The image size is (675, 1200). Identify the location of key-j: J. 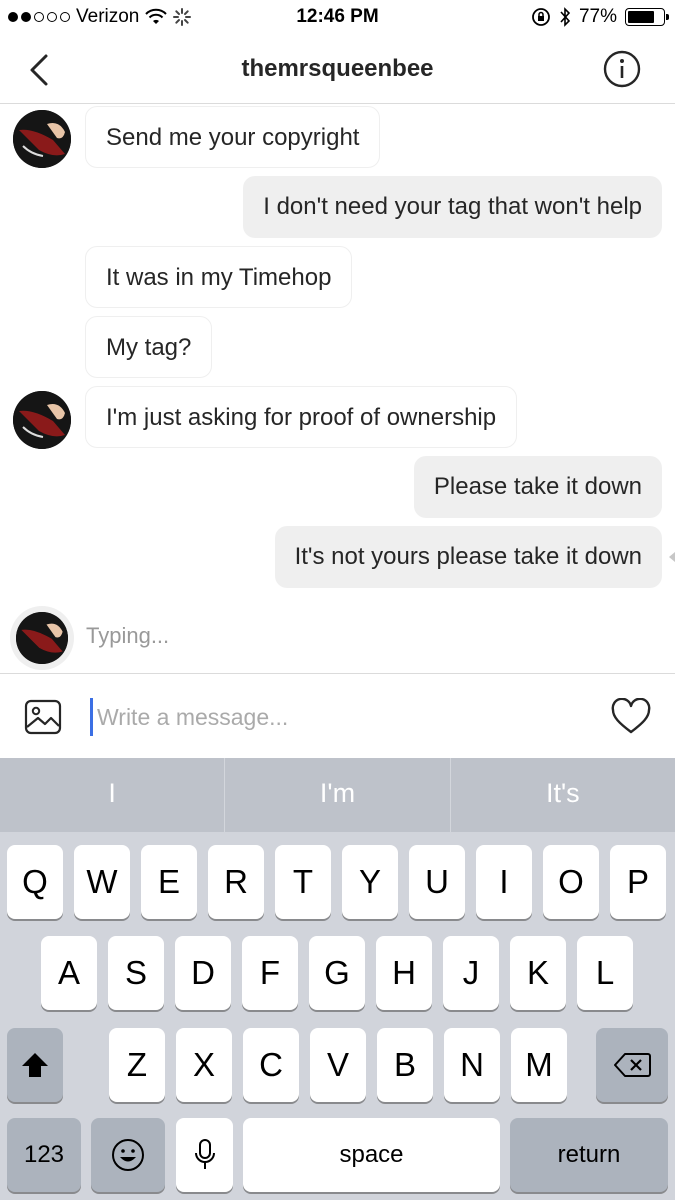
(471, 973).